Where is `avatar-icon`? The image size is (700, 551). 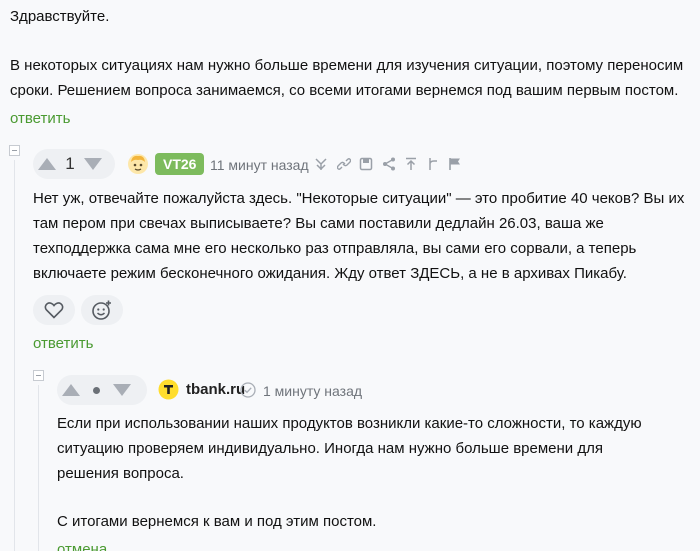 avatar-icon is located at coordinates (138, 164).